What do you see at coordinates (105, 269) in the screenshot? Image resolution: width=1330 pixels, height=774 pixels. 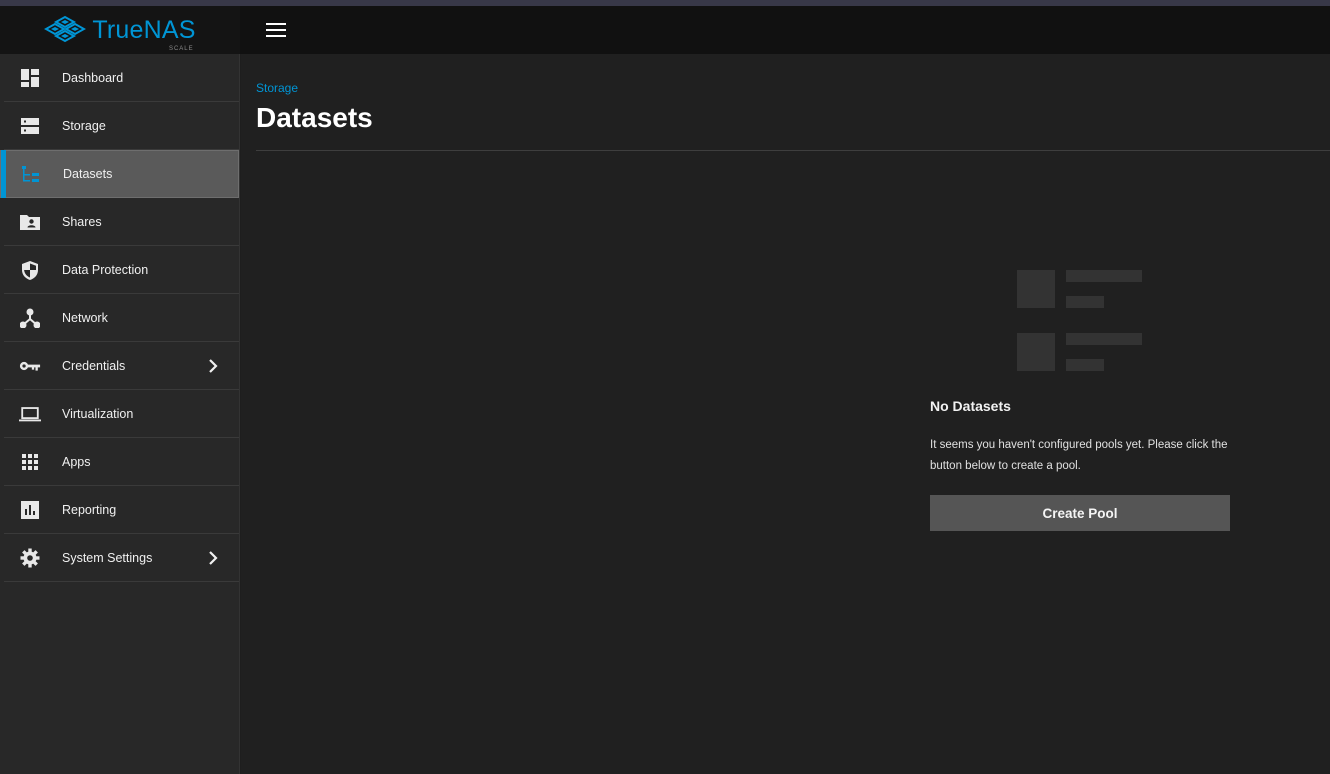 I see `sidebar-item-label: Data Protection` at bounding box center [105, 269].